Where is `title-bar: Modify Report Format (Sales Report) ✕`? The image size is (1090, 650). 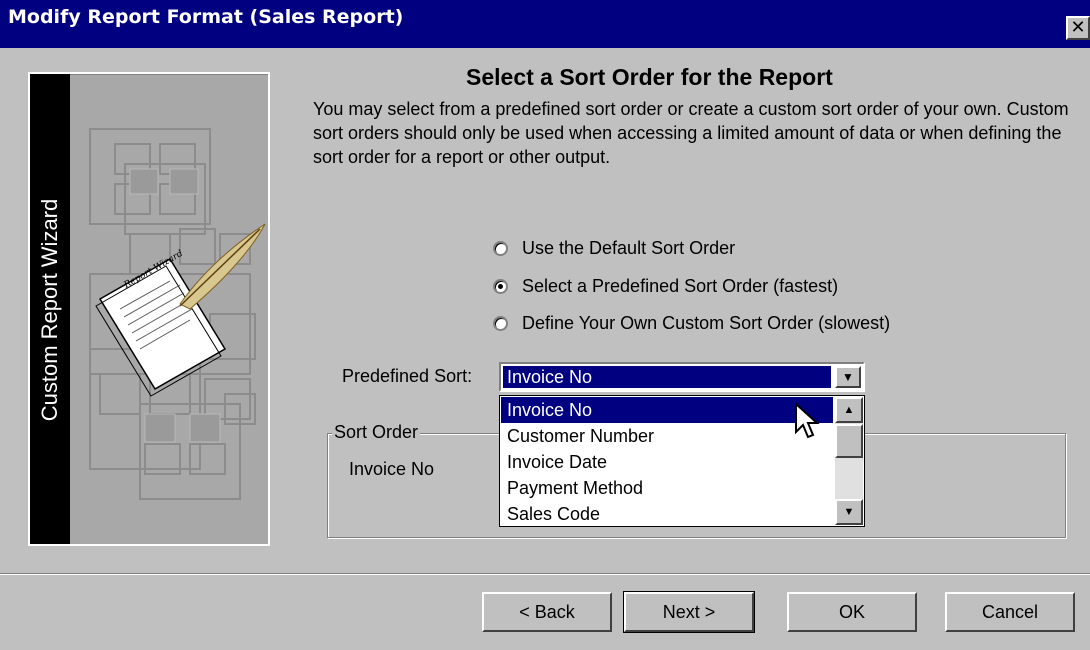 title-bar: Modify Report Format (Sales Report) ✕ is located at coordinates (545, 24).